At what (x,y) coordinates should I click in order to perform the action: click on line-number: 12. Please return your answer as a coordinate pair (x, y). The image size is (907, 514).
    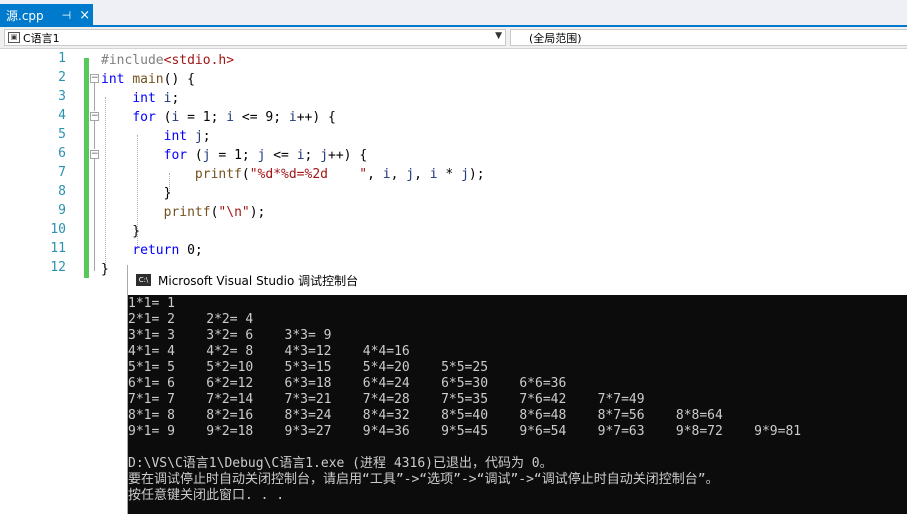
    Looking at the image, I should click on (58, 267).